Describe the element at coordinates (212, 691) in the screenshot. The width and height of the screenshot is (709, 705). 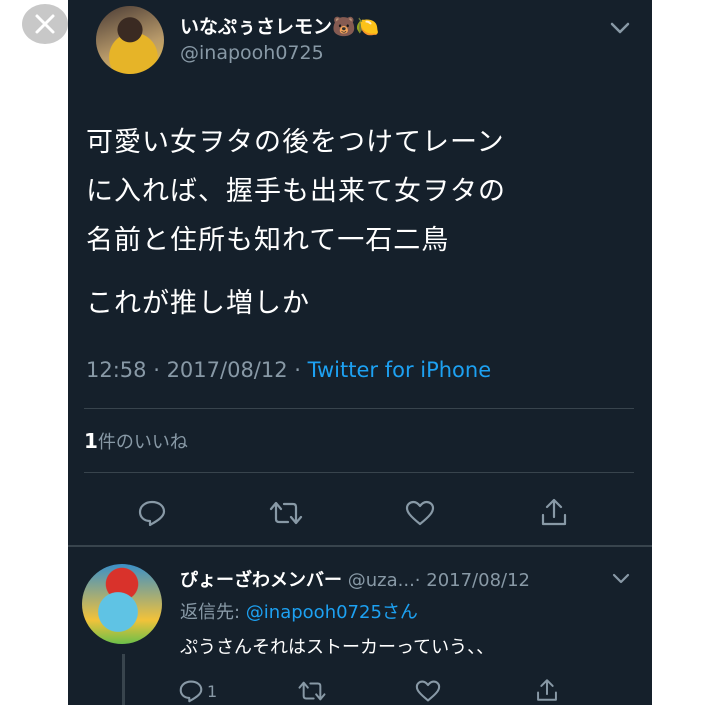
I see `reply-count: 1` at that location.